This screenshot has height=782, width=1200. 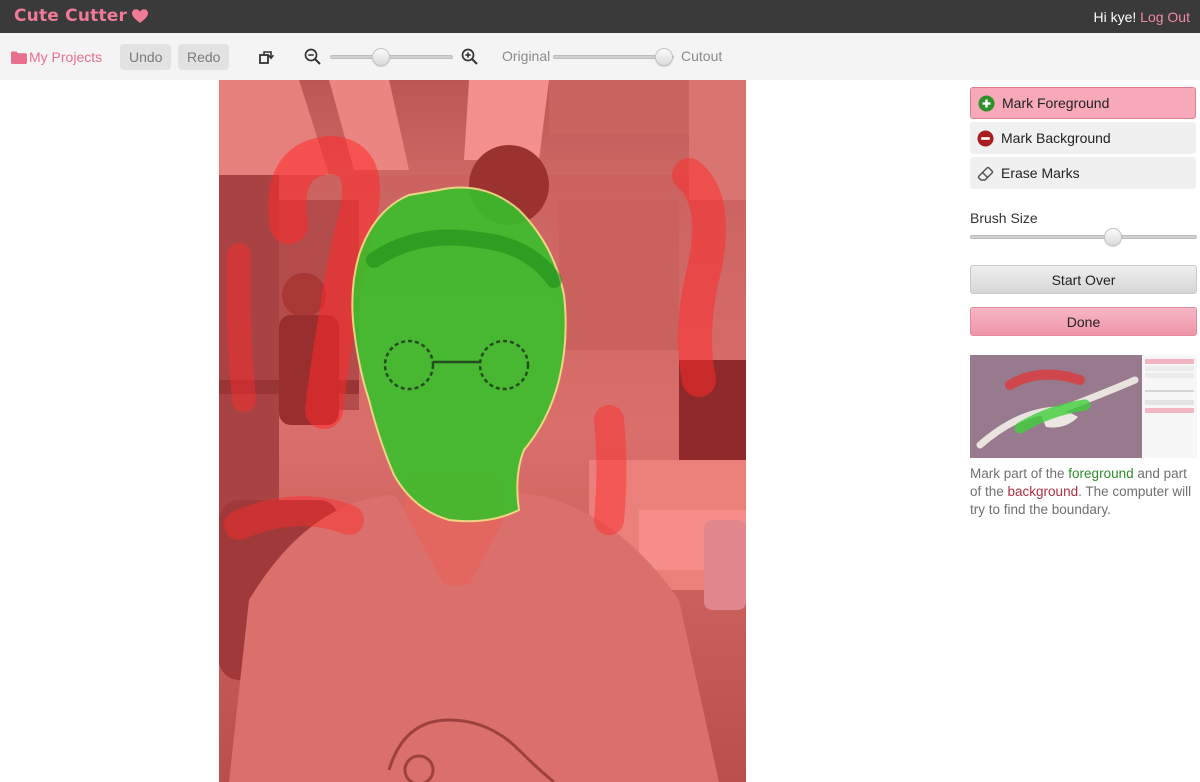 I want to click on brush-size-label: Brush Size, so click(x=1004, y=218).